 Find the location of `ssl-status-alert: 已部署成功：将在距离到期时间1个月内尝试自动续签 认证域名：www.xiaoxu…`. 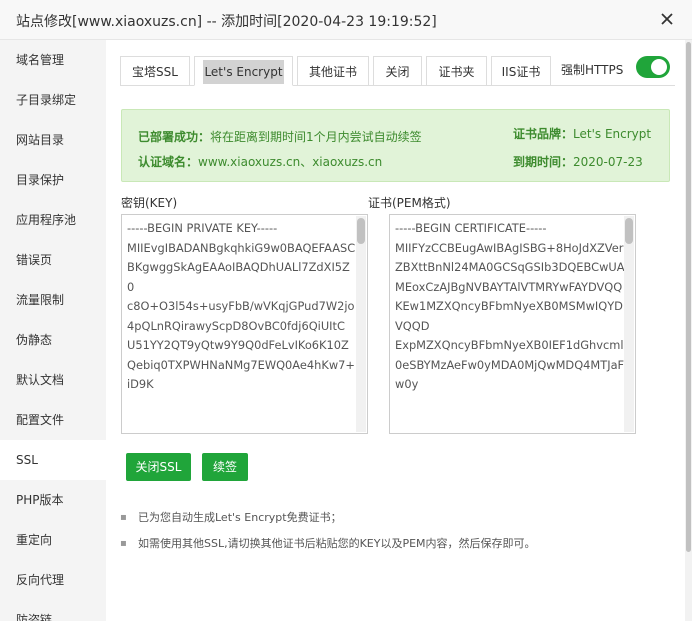

ssl-status-alert: 已部署成功：将在距离到期时间1个月内尝试自动续签 认证域名：www.xiaoxu… is located at coordinates (395, 145).